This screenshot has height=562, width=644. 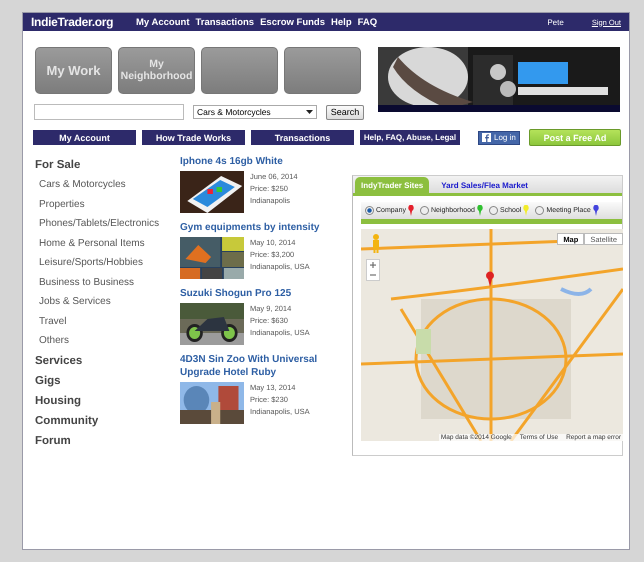 What do you see at coordinates (341, 22) in the screenshot?
I see `nav-link: Help` at bounding box center [341, 22].